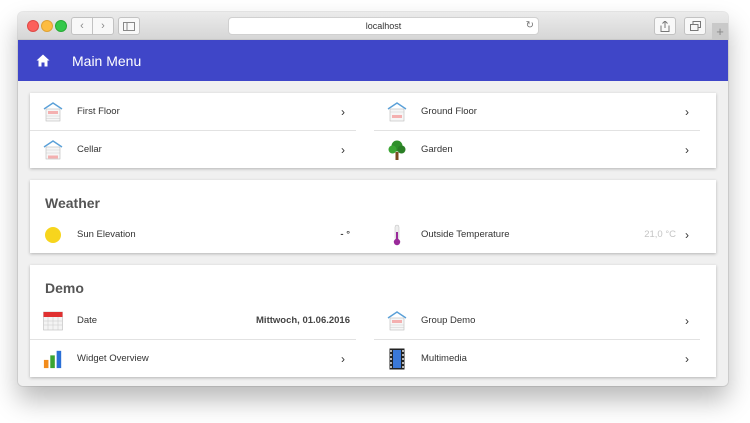  What do you see at coordinates (89, 149) in the screenshot?
I see `room-label: Cellar` at bounding box center [89, 149].